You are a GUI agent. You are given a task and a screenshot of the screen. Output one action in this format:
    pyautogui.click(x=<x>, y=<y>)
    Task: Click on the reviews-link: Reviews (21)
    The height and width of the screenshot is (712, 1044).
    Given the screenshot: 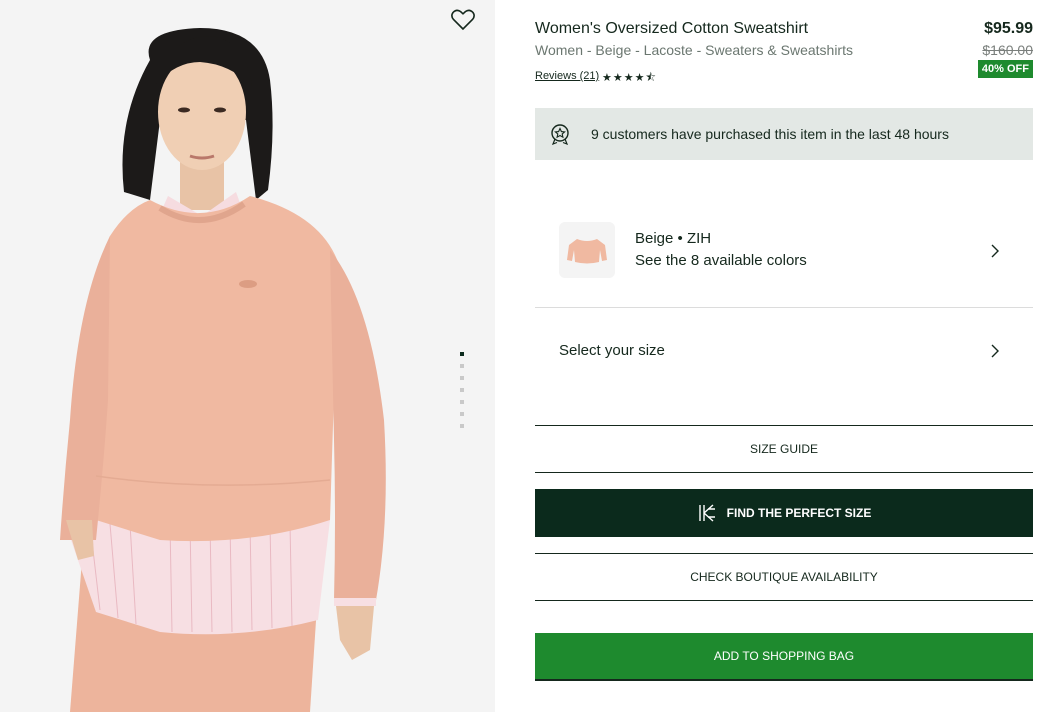 What is the action you would take?
    pyautogui.click(x=567, y=76)
    